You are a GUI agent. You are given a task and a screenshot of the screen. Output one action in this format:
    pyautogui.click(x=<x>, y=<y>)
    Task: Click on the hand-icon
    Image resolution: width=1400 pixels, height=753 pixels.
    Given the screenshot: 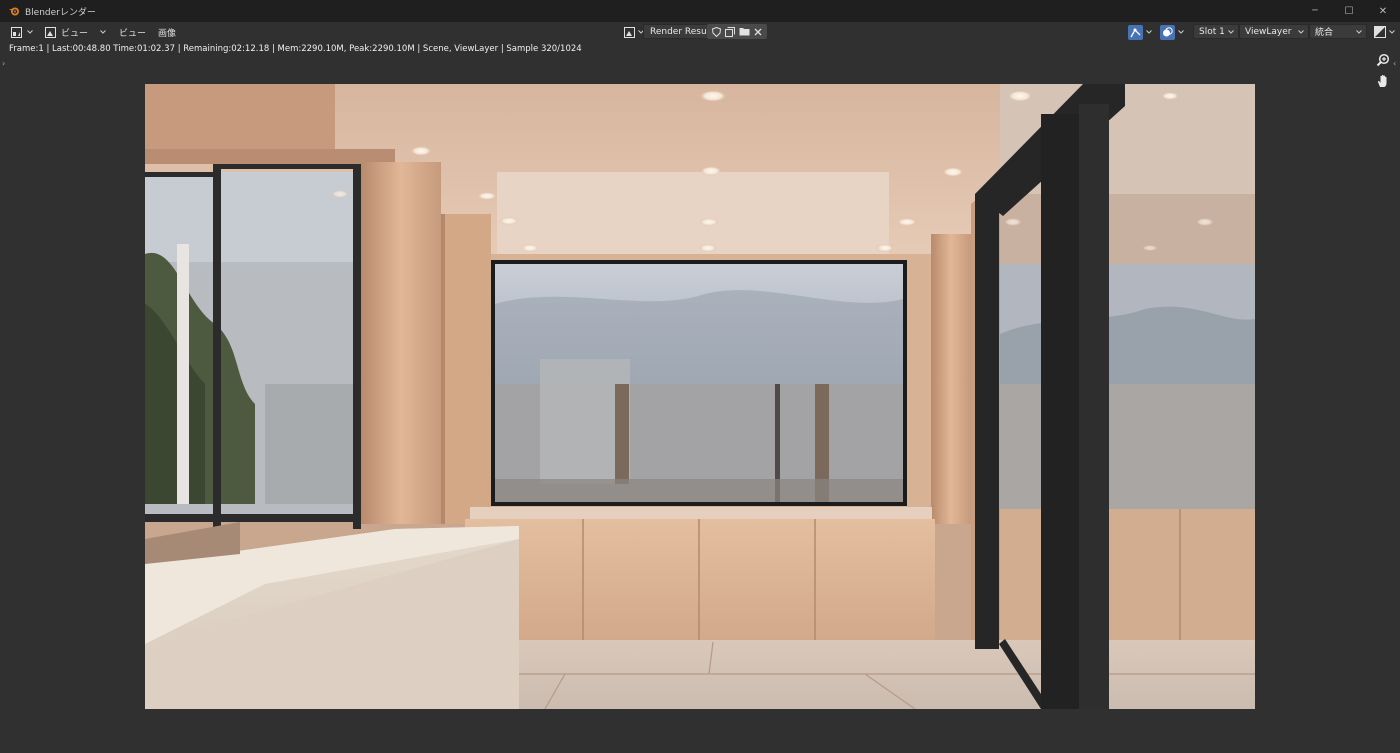 What is the action you would take?
    pyautogui.click(x=1382, y=81)
    